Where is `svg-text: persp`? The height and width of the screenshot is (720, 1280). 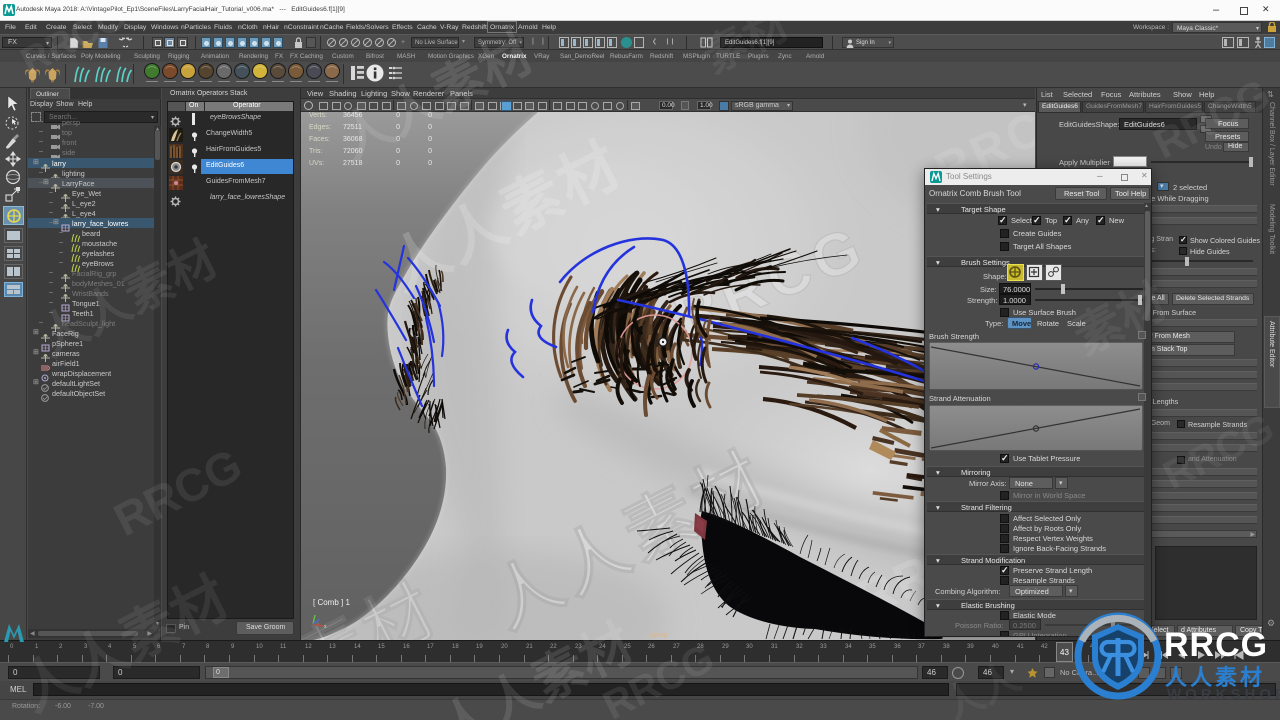
svg-text: persp is located at coordinates (659, 635).